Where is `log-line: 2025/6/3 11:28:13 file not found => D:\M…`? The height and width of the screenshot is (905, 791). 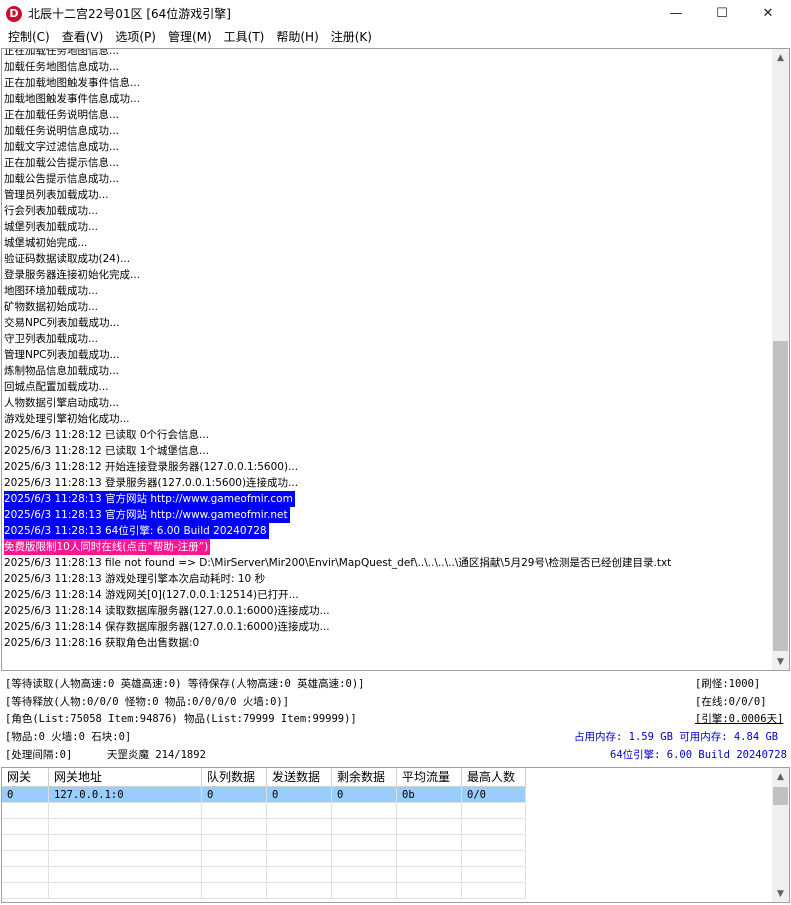 log-line: 2025/6/3 11:28:13 file not found => D:\M… is located at coordinates (388, 563).